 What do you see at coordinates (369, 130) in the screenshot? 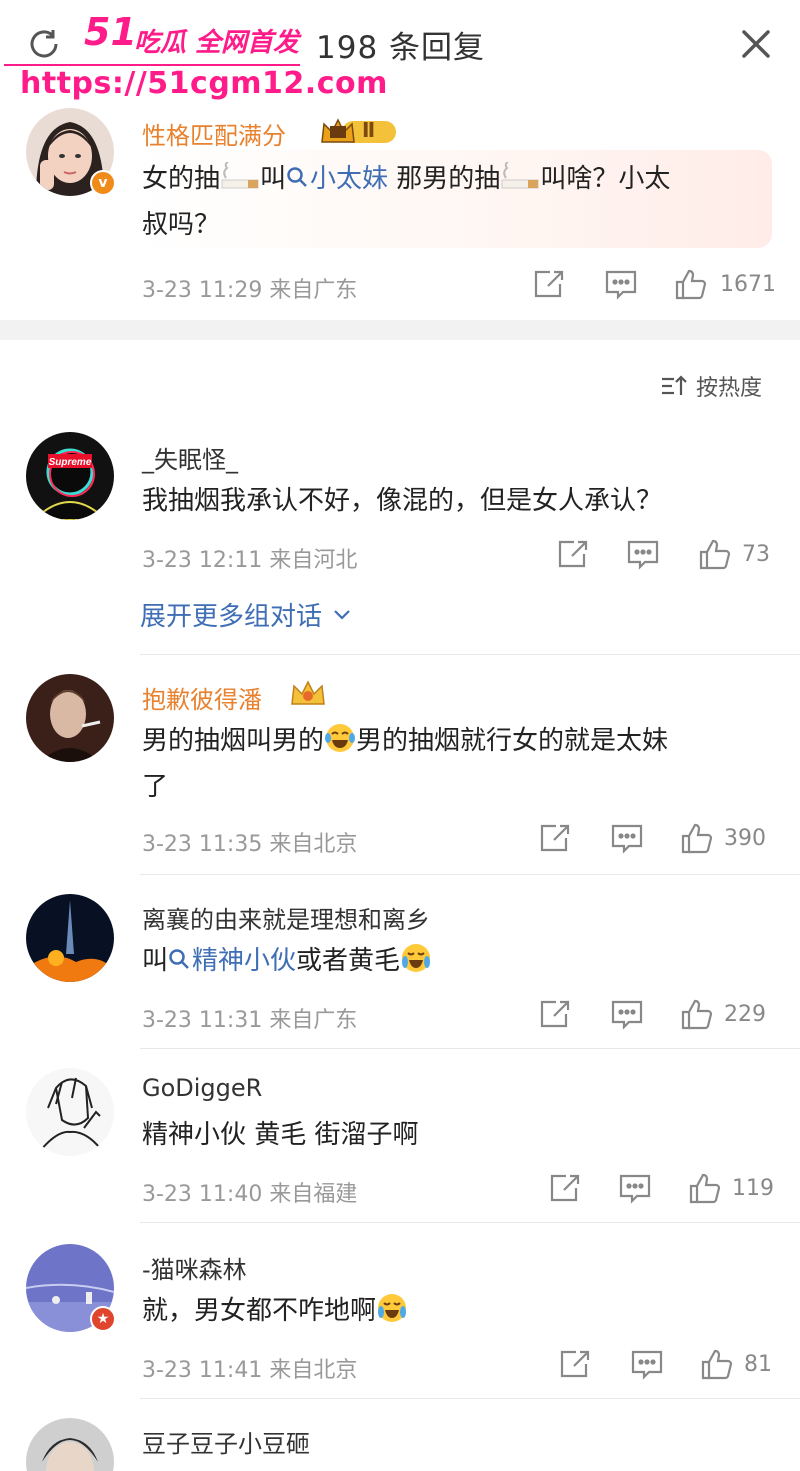
I see `level-badge: Ⅱ` at bounding box center [369, 130].